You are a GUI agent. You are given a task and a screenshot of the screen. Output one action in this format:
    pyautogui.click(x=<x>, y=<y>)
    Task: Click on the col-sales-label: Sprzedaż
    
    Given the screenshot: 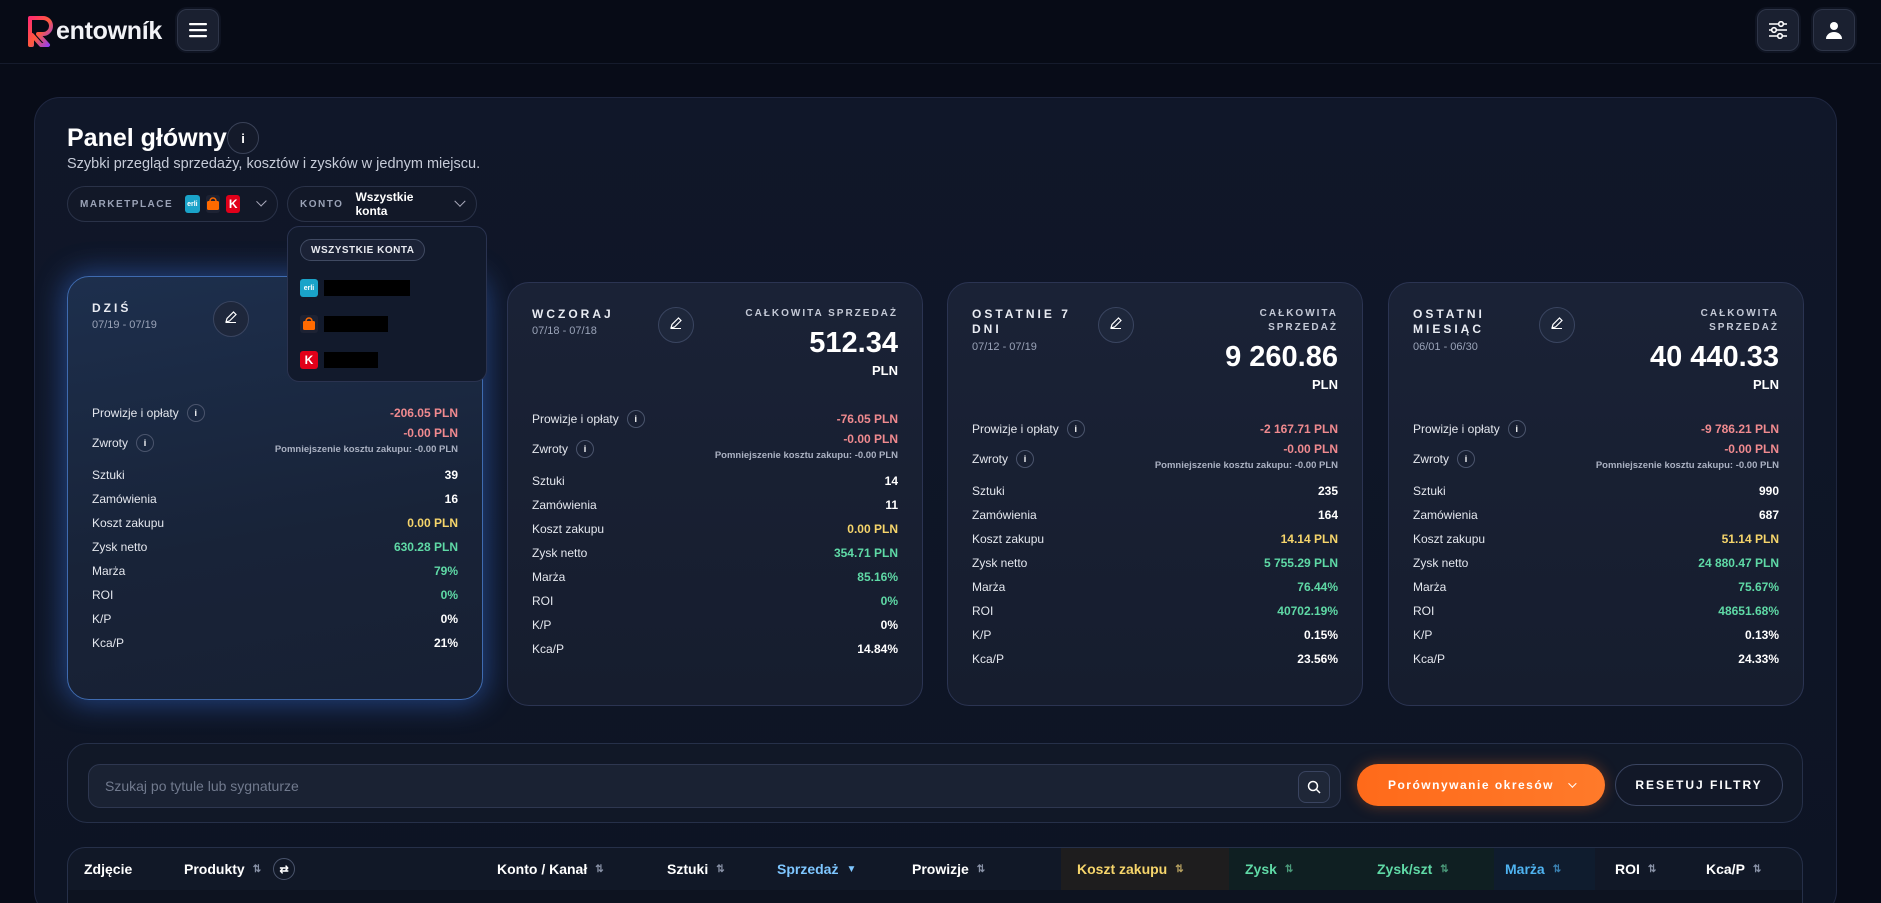 What is the action you would take?
    pyautogui.click(x=808, y=869)
    